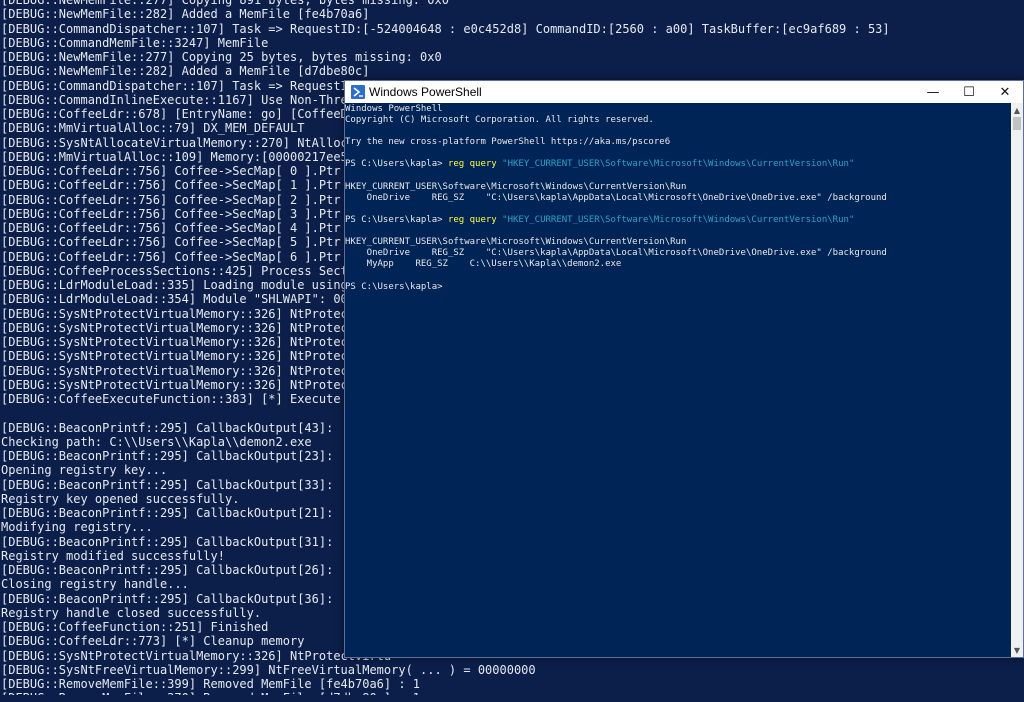 The height and width of the screenshot is (702, 1024). I want to click on powershell-line: Windows PowerShell, so click(678, 109).